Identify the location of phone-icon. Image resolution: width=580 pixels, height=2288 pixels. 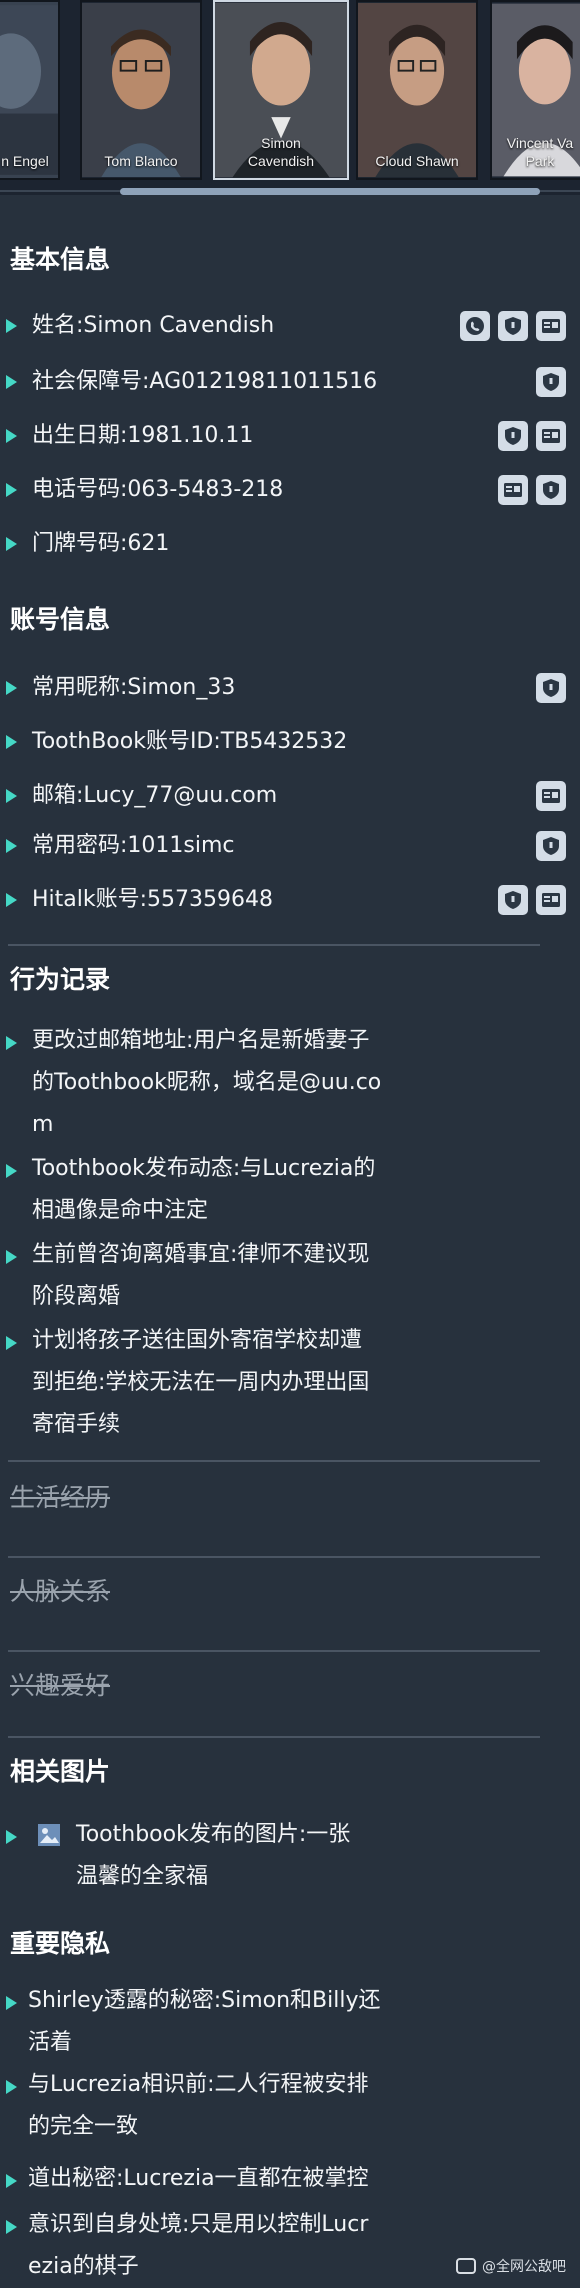
(475, 326).